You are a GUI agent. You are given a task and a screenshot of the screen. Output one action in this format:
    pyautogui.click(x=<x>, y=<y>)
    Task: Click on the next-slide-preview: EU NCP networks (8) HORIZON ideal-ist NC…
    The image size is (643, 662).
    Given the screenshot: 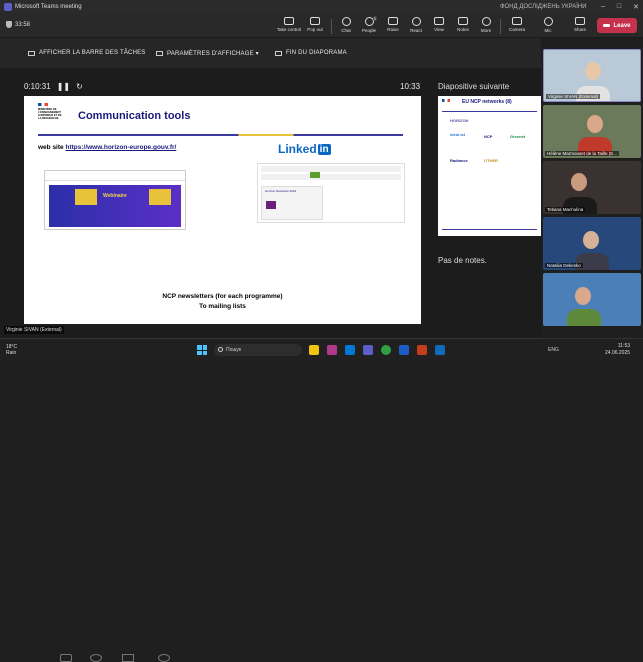 What is the action you would take?
    pyautogui.click(x=489, y=166)
    